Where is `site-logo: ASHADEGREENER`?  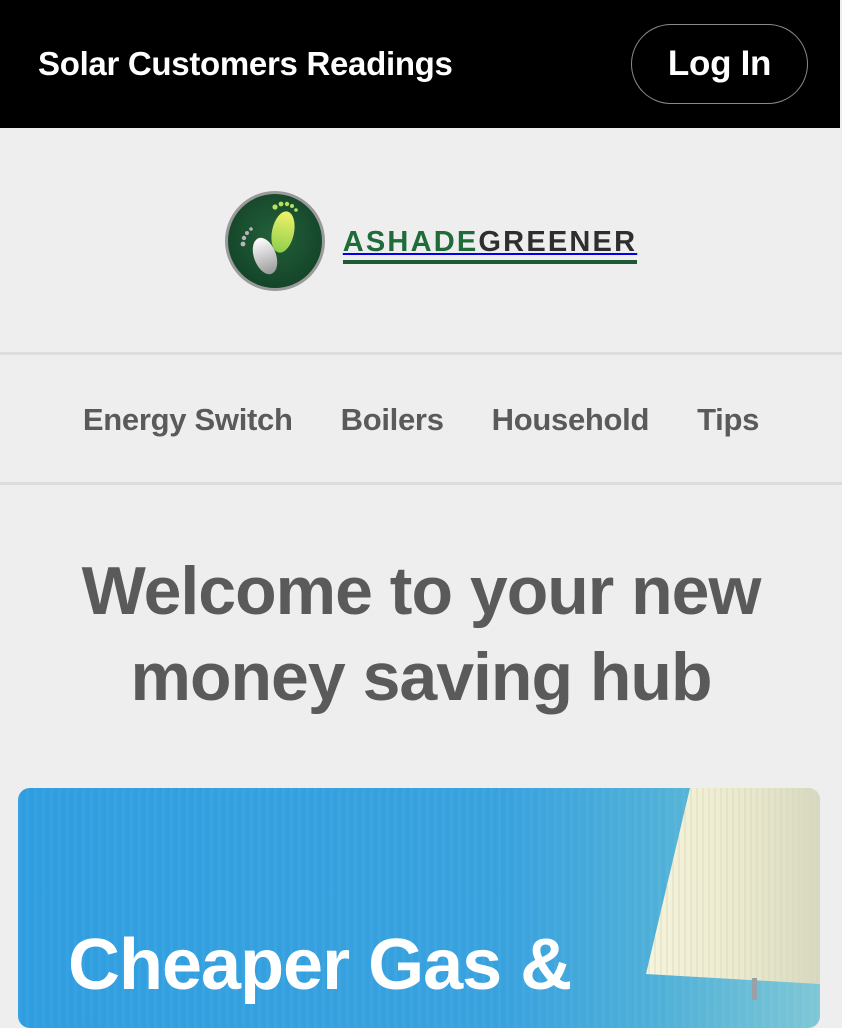 site-logo: ASHADEGREENER is located at coordinates (431, 241).